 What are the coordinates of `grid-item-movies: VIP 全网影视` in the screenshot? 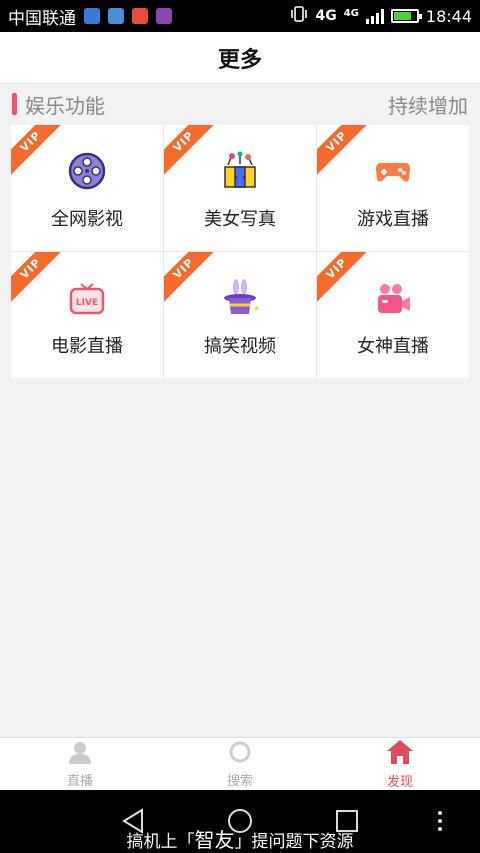 It's located at (87, 188).